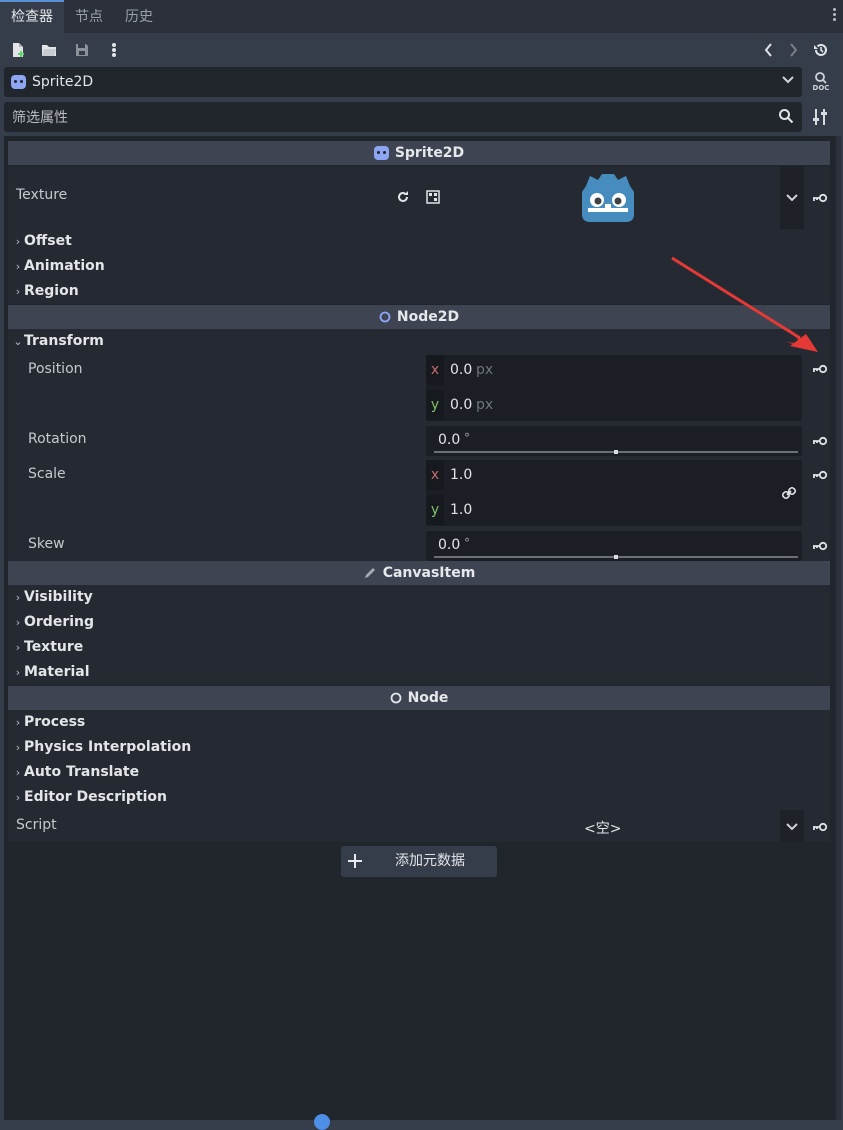  I want to click on node2d-class-icon, so click(385, 317).